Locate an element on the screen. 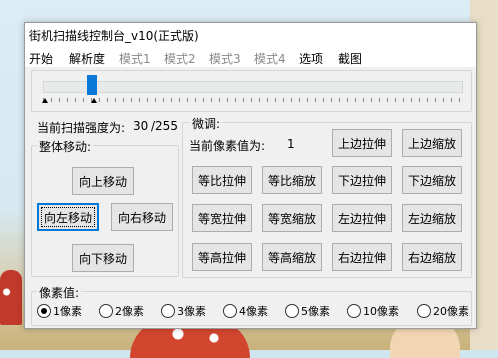 The width and height of the screenshot is (498, 358). radio-label: 10像素 is located at coordinates (381, 311).